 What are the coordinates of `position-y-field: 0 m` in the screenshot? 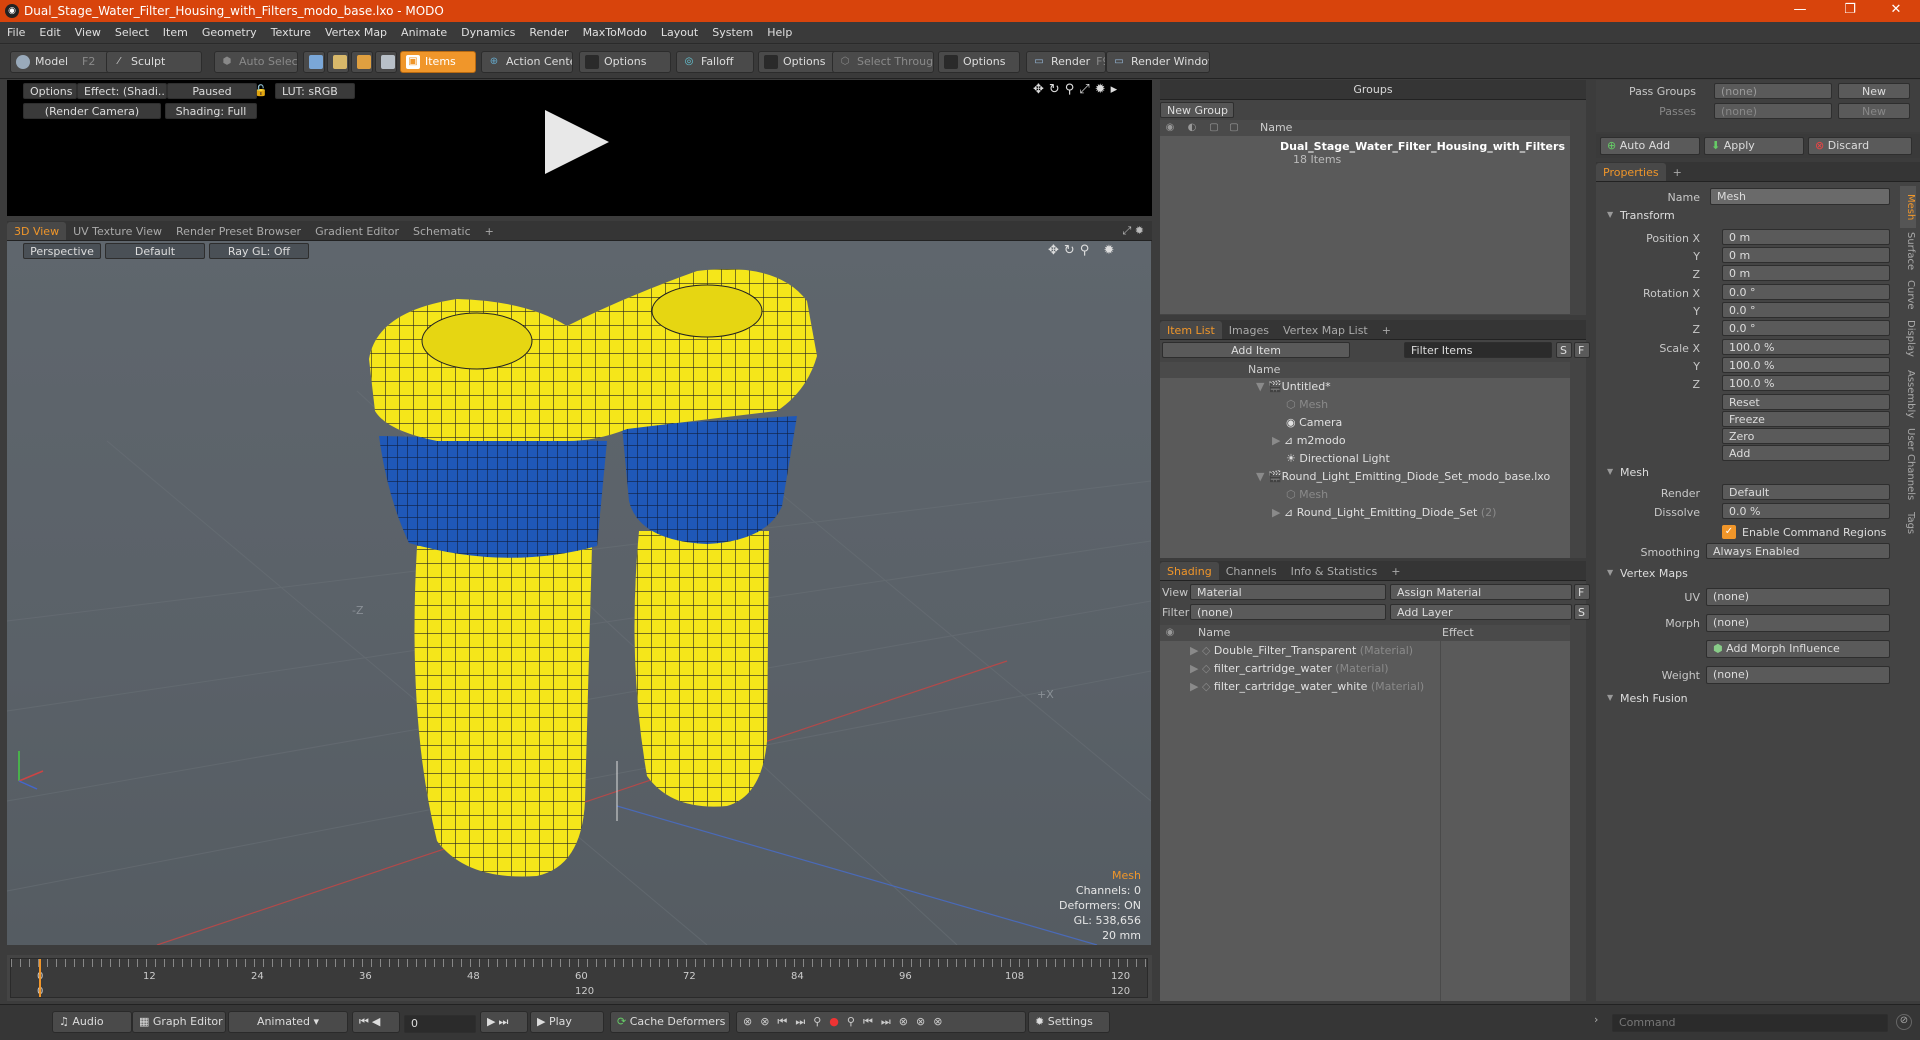 It's located at (1806, 255).